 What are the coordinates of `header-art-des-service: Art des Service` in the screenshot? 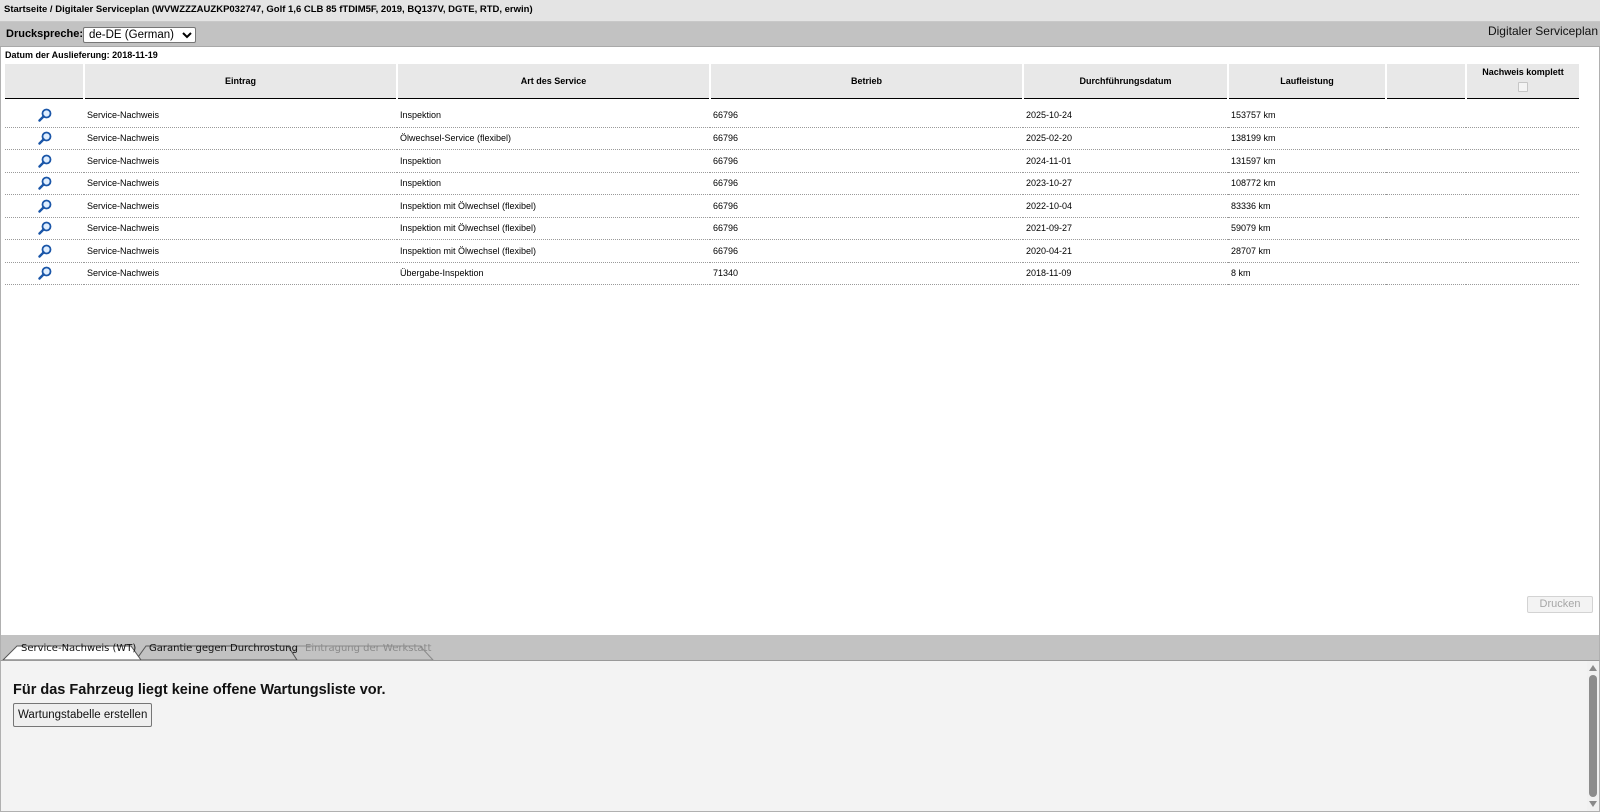 It's located at (554, 81).